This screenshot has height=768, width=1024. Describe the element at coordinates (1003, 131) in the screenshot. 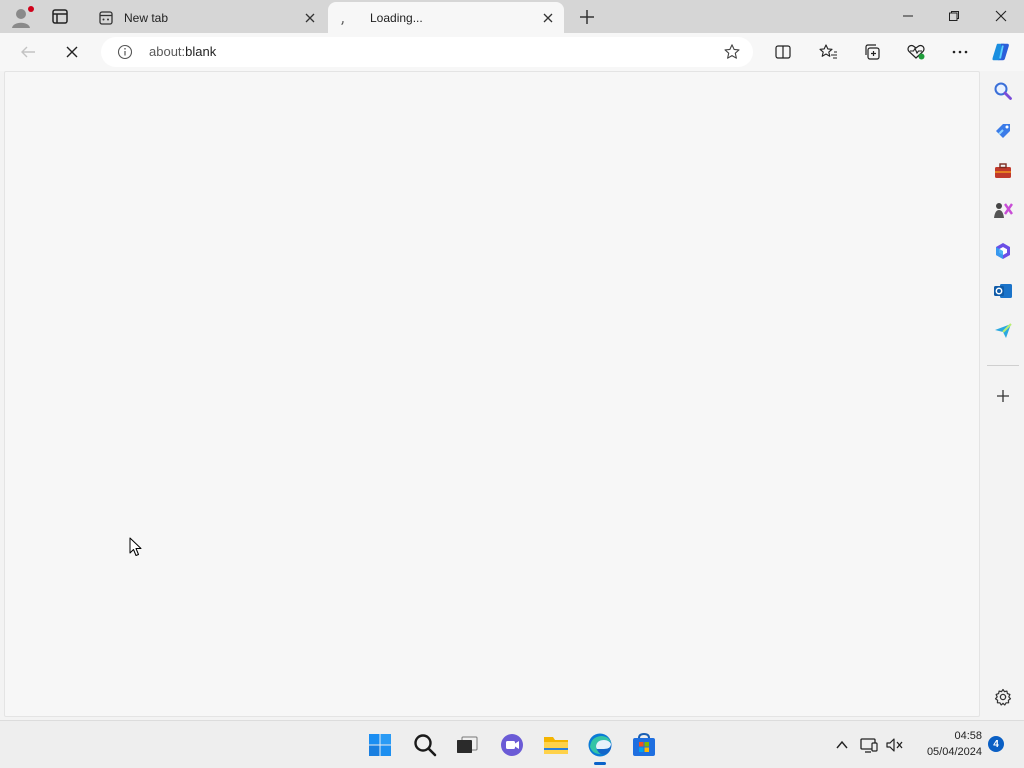

I see `shopping-tag-icon` at that location.